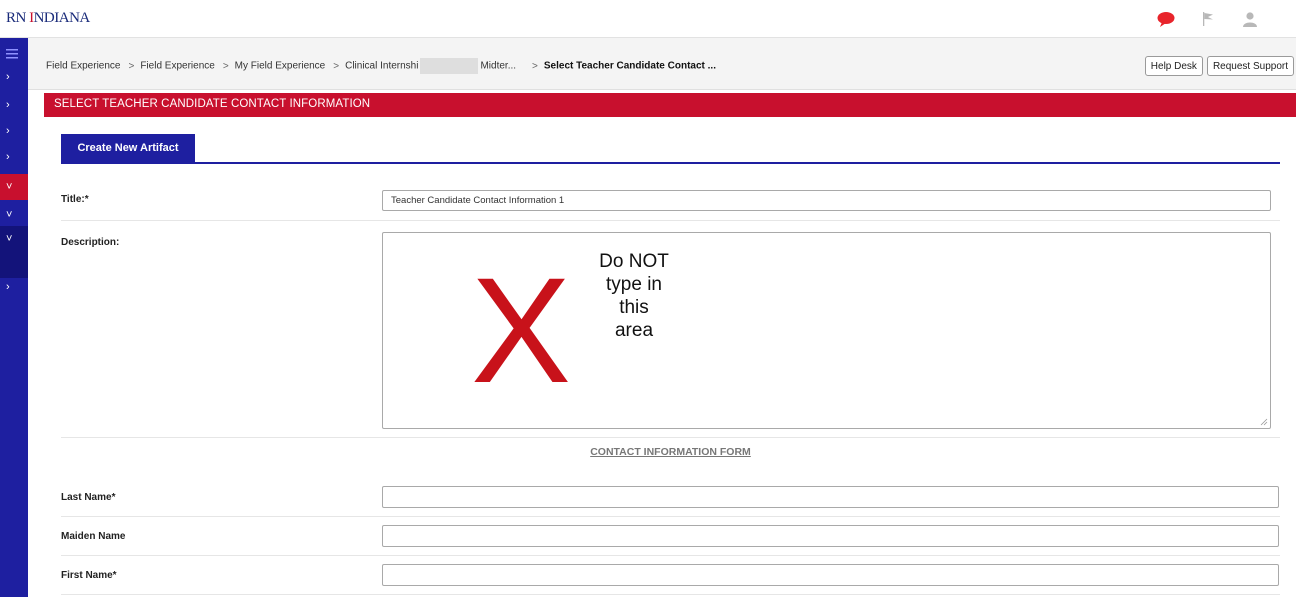  What do you see at coordinates (14, 187) in the screenshot?
I see `rail-item-5: ˅` at bounding box center [14, 187].